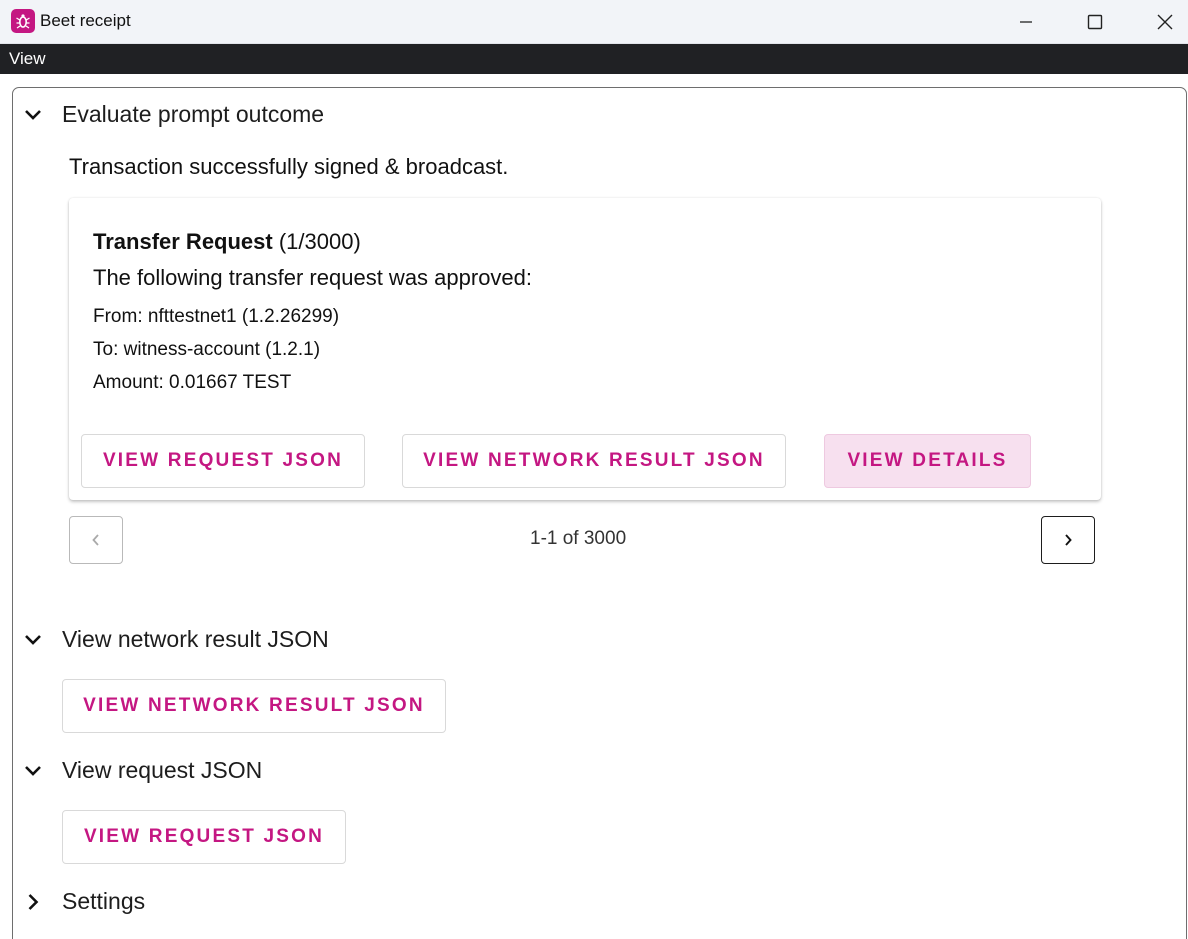 Image resolution: width=1188 pixels, height=939 pixels. I want to click on view-request-json-button-2: VIEW REQUEST JSON, so click(204, 837).